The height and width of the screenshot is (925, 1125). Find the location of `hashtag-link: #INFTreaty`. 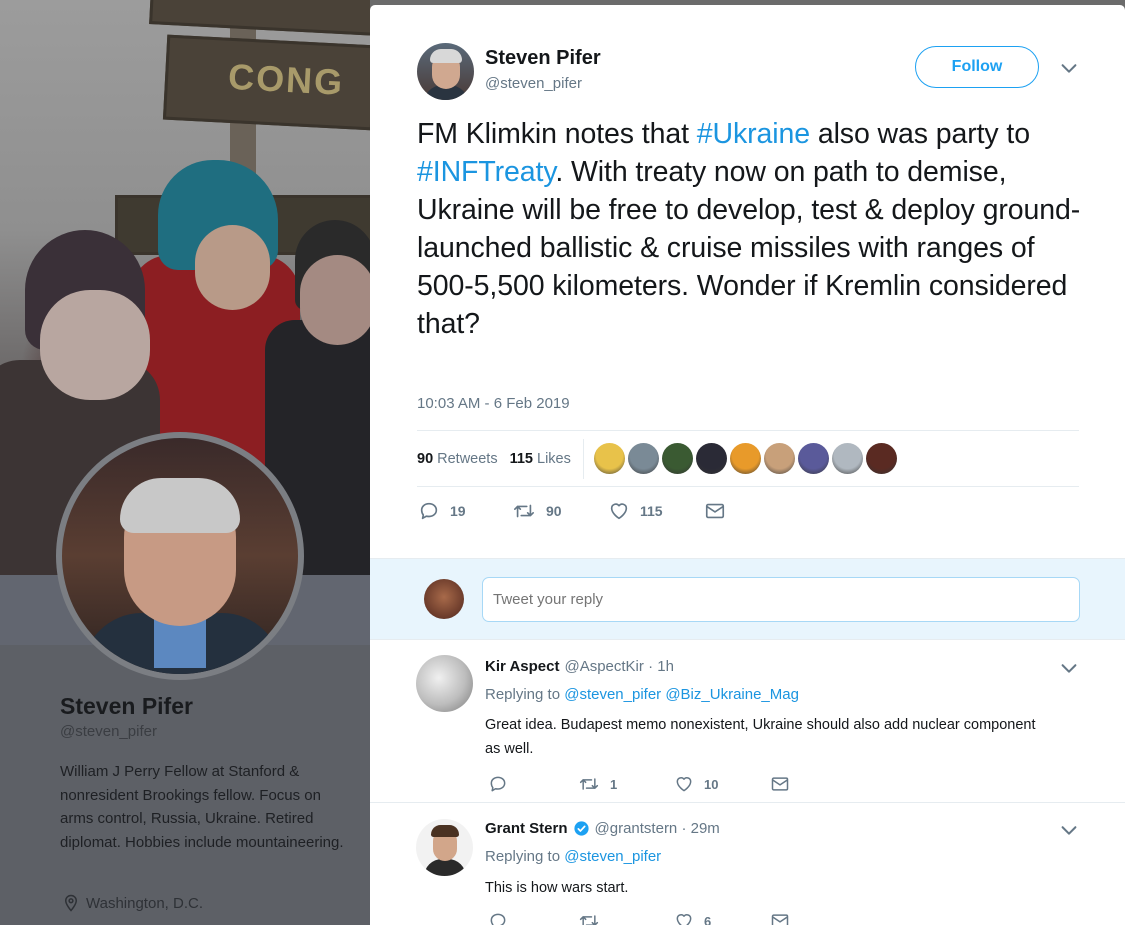

hashtag-link: #INFTreaty is located at coordinates (486, 172).